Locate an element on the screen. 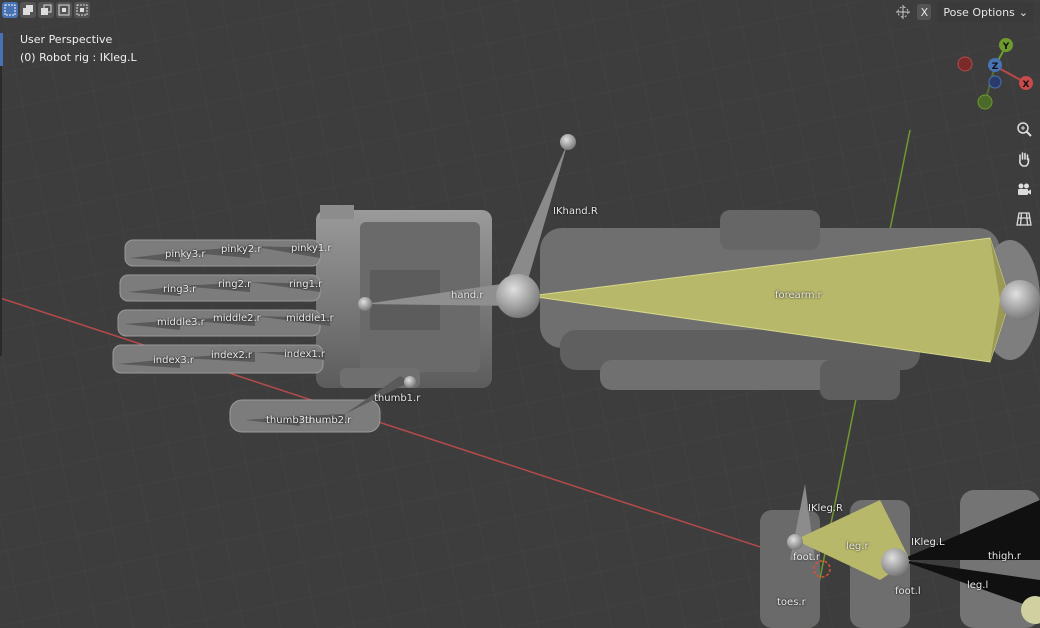  bone-label-toes-r: toes.r is located at coordinates (791, 602).